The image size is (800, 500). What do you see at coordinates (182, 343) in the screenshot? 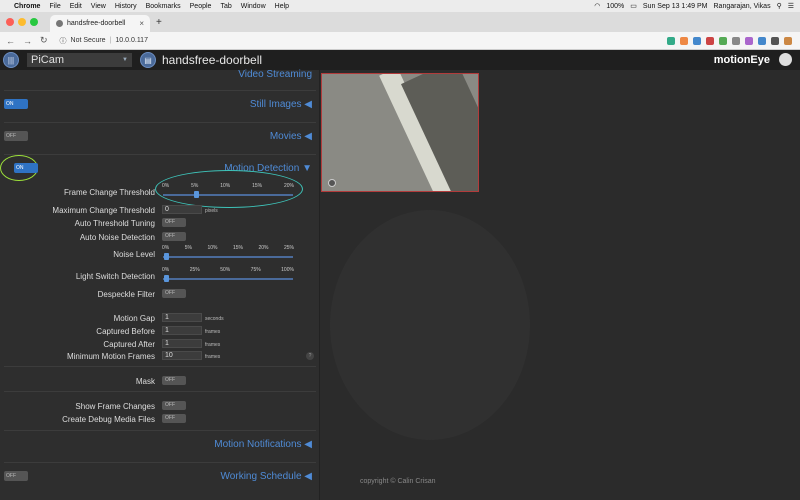
I see `captured-after-input: 1` at bounding box center [182, 343].